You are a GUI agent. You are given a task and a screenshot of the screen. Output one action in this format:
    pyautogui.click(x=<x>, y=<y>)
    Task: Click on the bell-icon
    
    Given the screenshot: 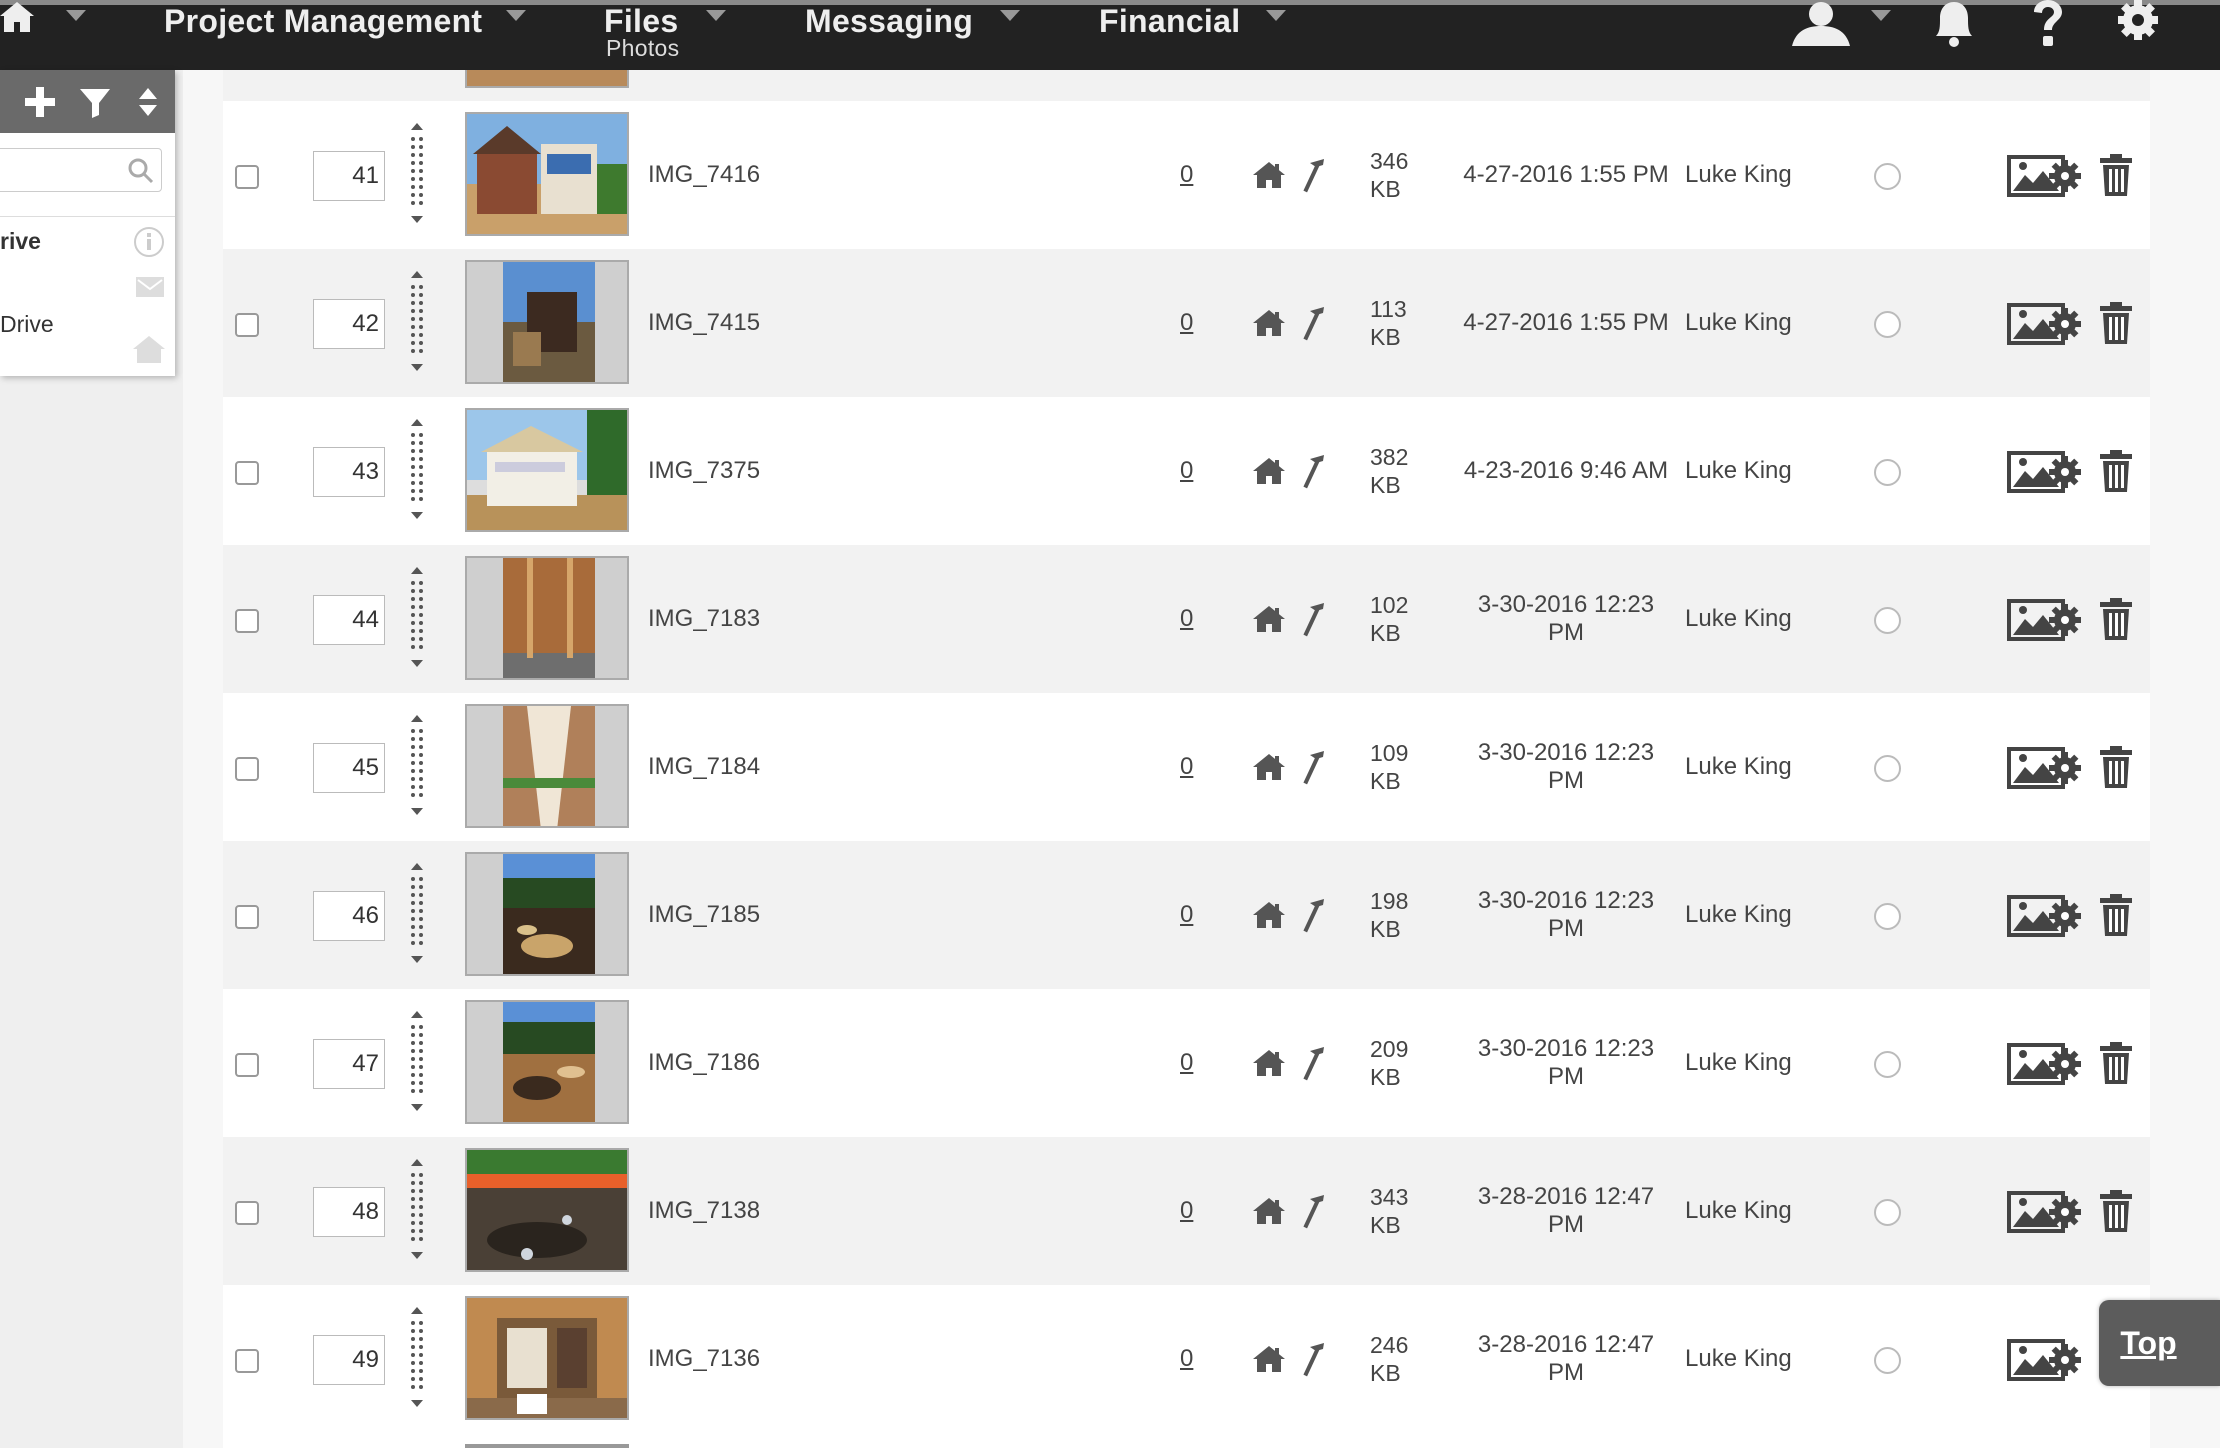 What is the action you would take?
    pyautogui.click(x=1954, y=26)
    